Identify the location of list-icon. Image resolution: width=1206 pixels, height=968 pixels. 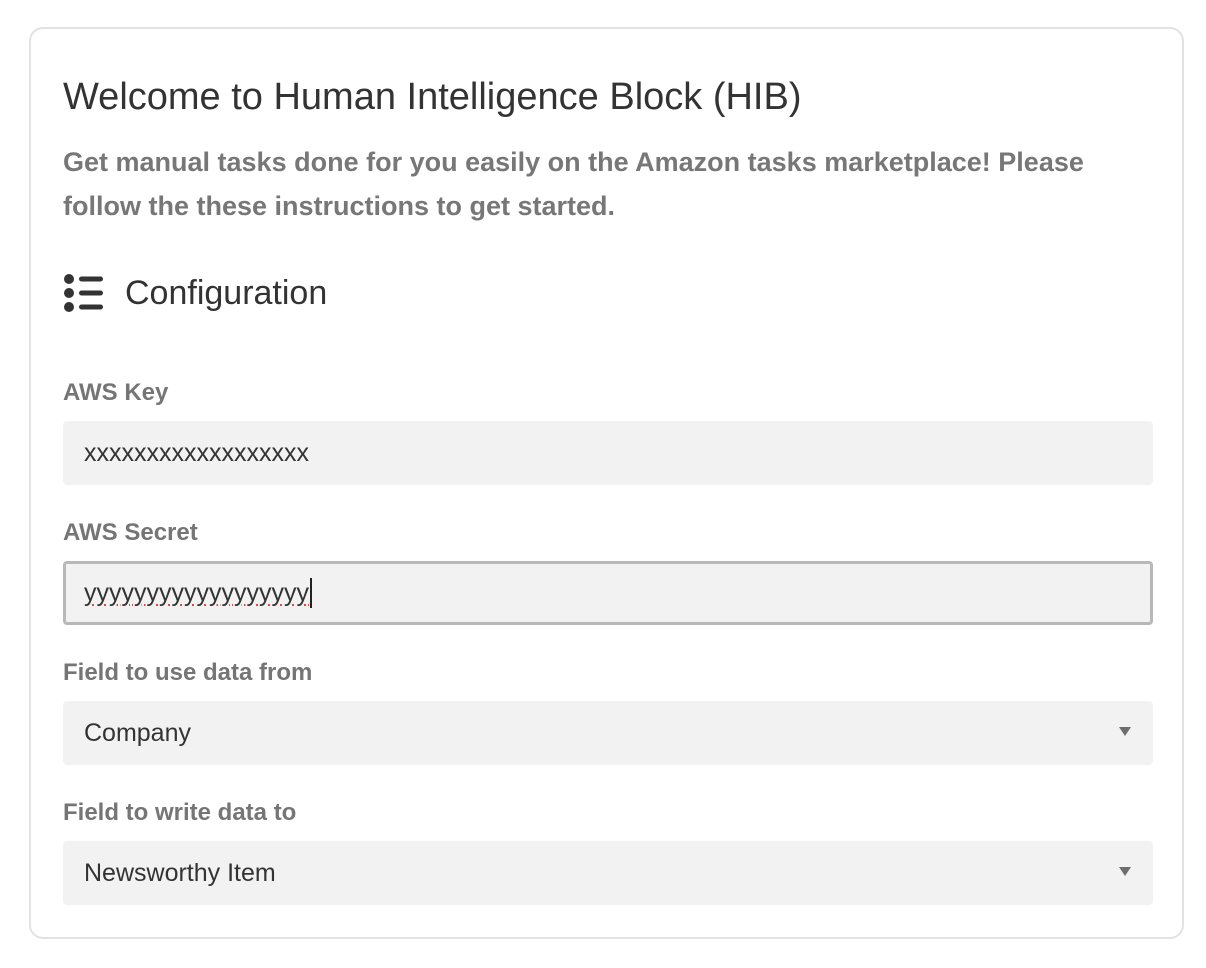
(84, 293).